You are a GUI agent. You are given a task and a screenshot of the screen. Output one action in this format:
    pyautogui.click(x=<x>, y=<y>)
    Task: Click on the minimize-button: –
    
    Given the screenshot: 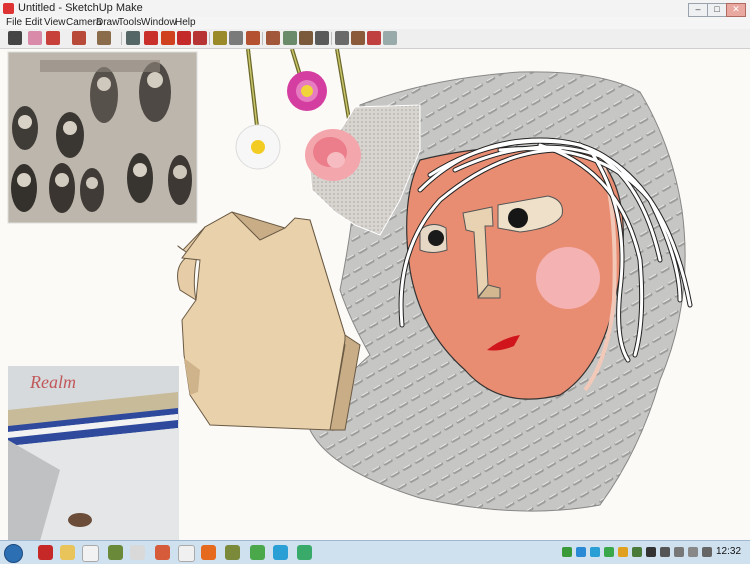 What is the action you would take?
    pyautogui.click(x=698, y=10)
    